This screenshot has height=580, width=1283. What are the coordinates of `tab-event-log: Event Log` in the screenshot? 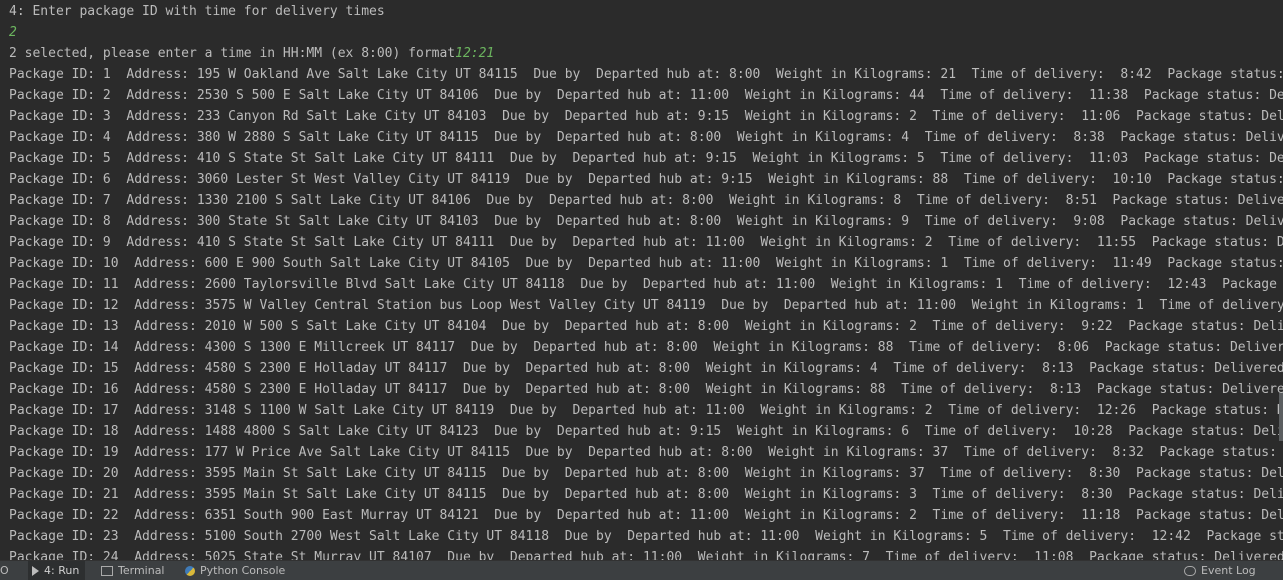 It's located at (1220, 570).